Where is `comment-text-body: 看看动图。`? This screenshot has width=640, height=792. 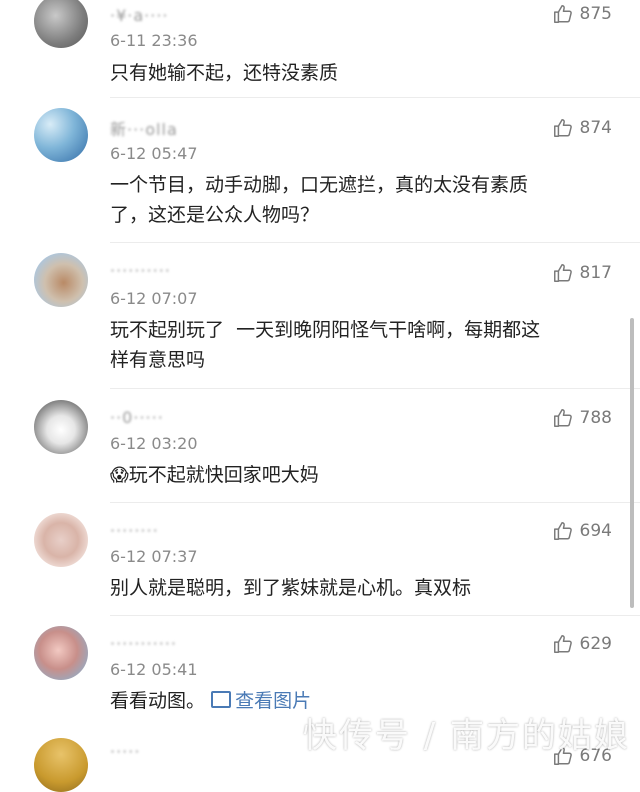
comment-text-body: 看看动图。 is located at coordinates (158, 701).